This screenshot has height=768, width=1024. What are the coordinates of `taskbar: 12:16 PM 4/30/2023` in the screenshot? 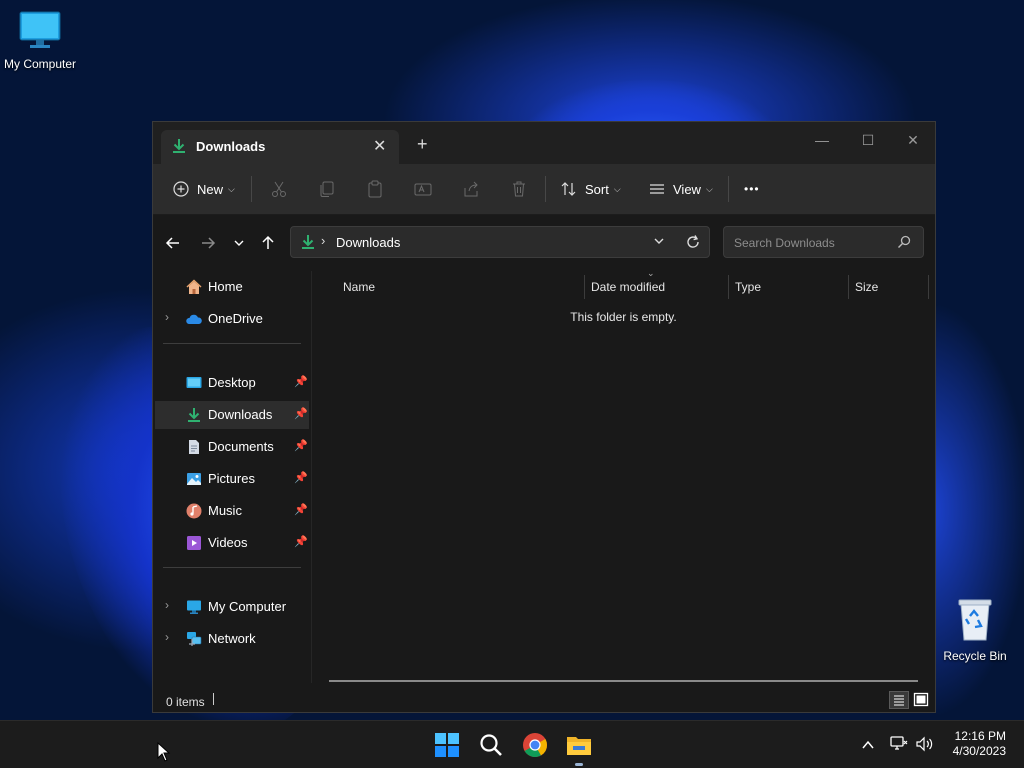 It's located at (512, 744).